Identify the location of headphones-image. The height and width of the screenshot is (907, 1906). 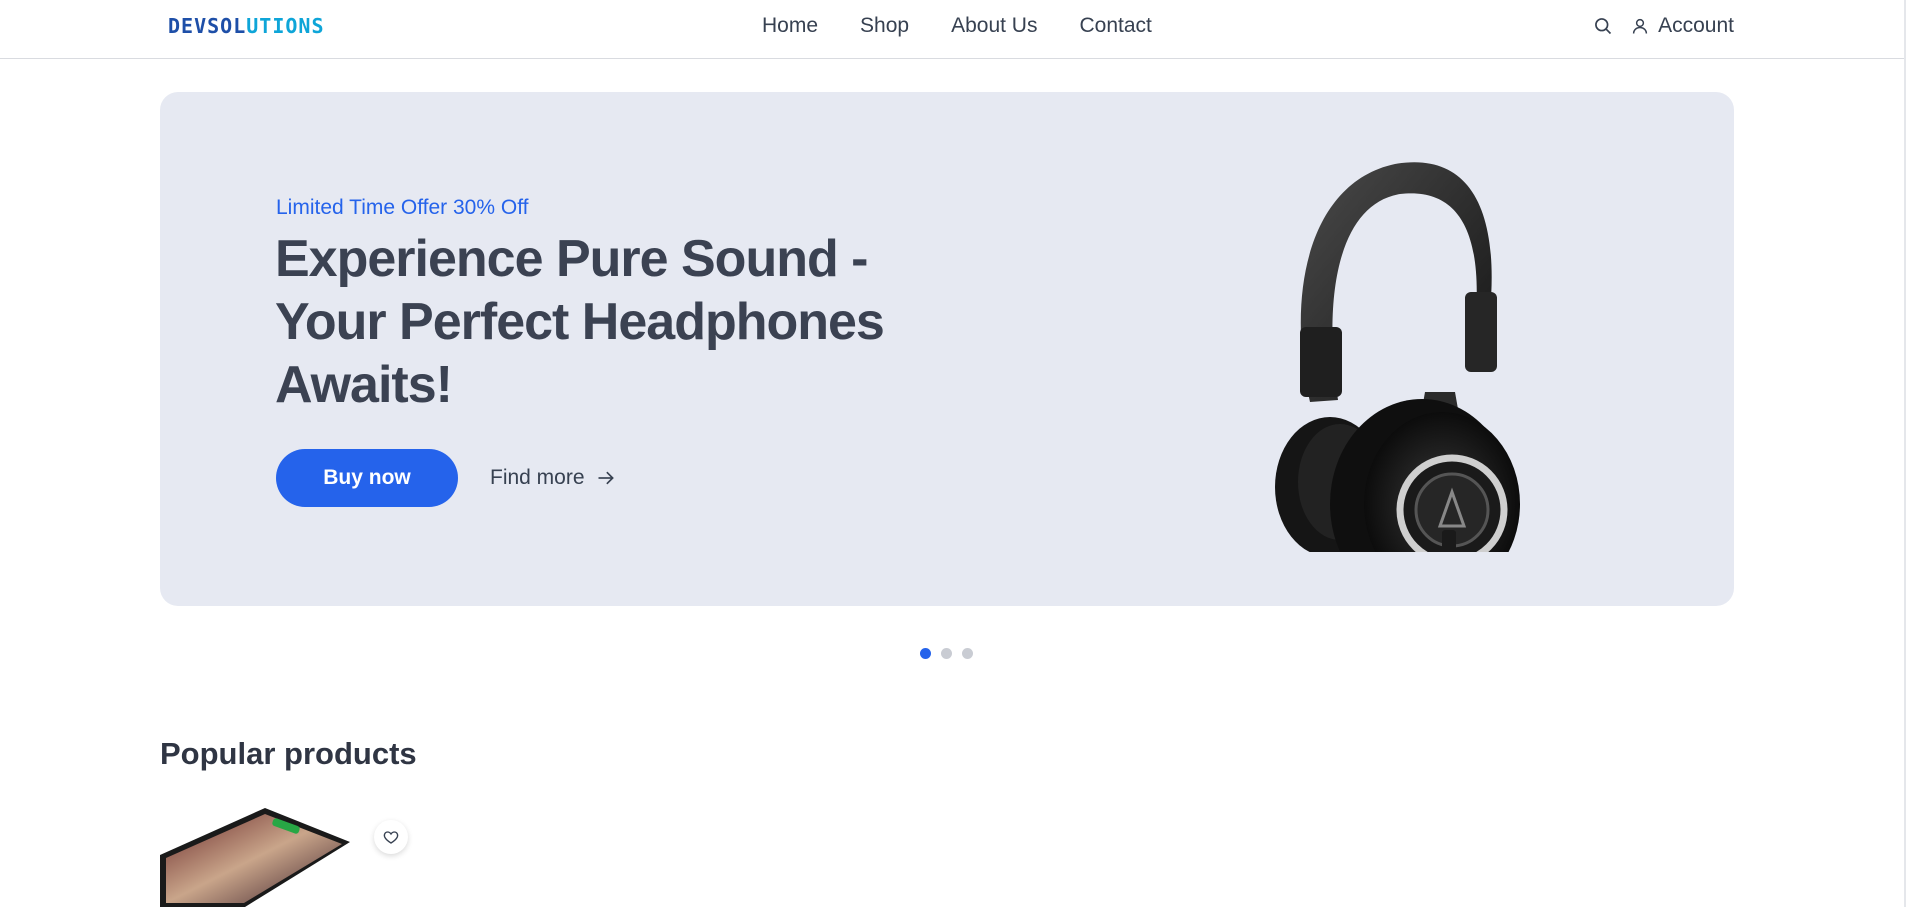
(1397, 357).